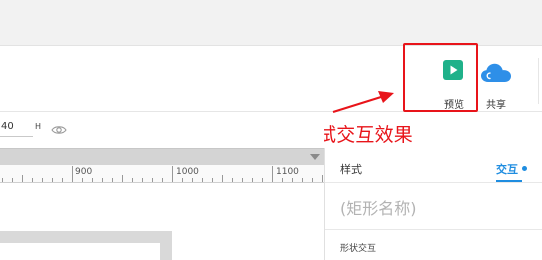 Image resolution: width=542 pixels, height=260 pixels. I want to click on eye-icon, so click(59, 130).